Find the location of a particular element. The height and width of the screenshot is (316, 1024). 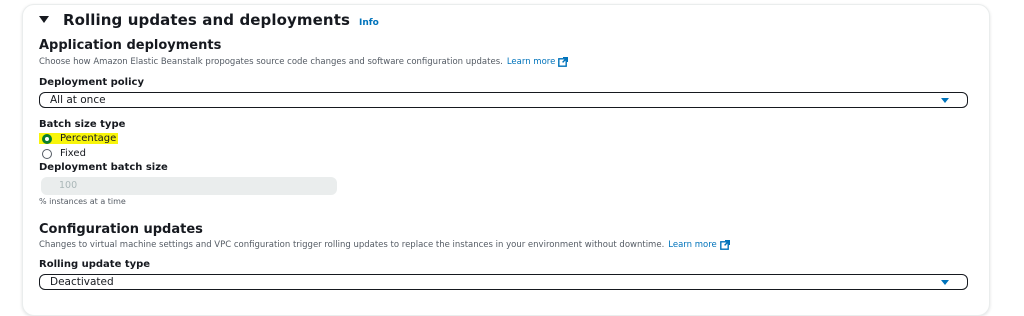

highlight: Percentage is located at coordinates (79, 138).